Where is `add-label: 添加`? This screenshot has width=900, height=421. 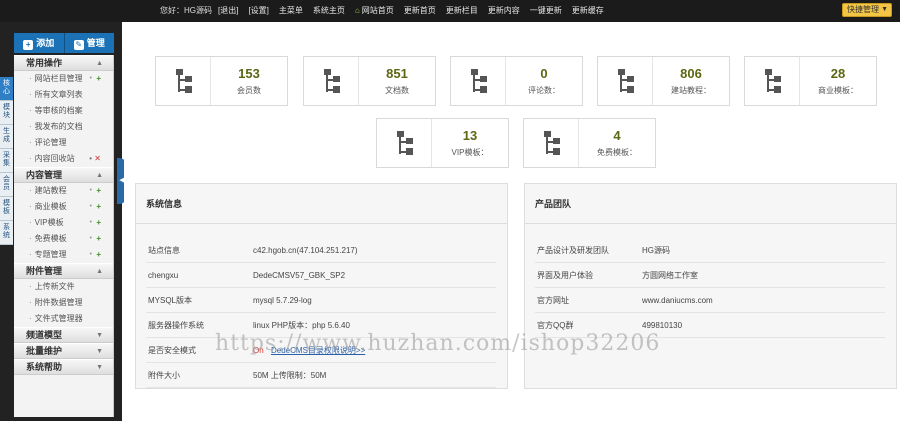
add-label: 添加 is located at coordinates (45, 43).